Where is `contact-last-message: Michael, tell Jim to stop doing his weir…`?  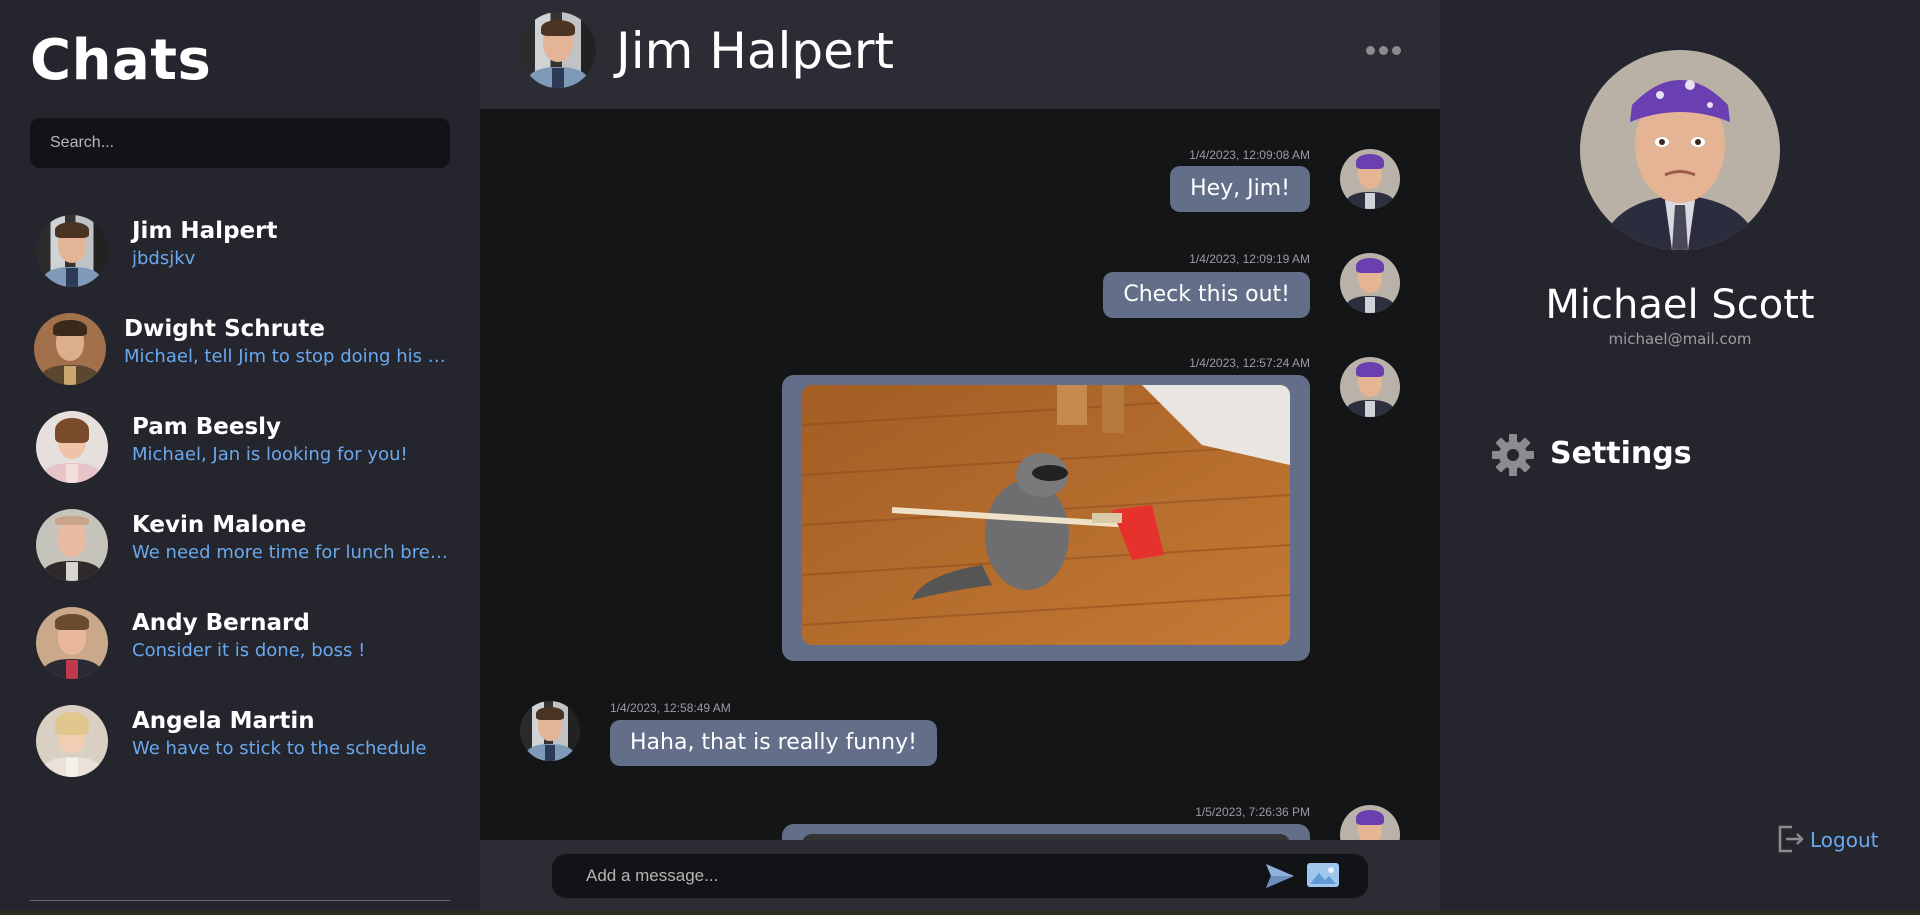
contact-last-message: Michael, tell Jim to stop doing his weir… is located at coordinates (287, 356).